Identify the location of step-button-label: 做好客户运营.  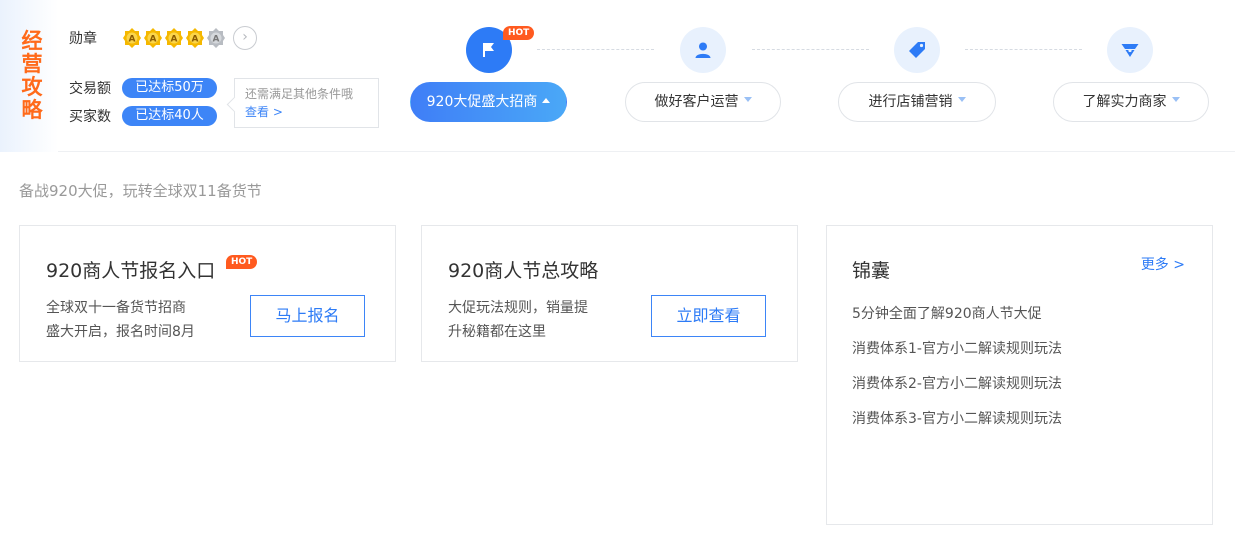
(696, 102).